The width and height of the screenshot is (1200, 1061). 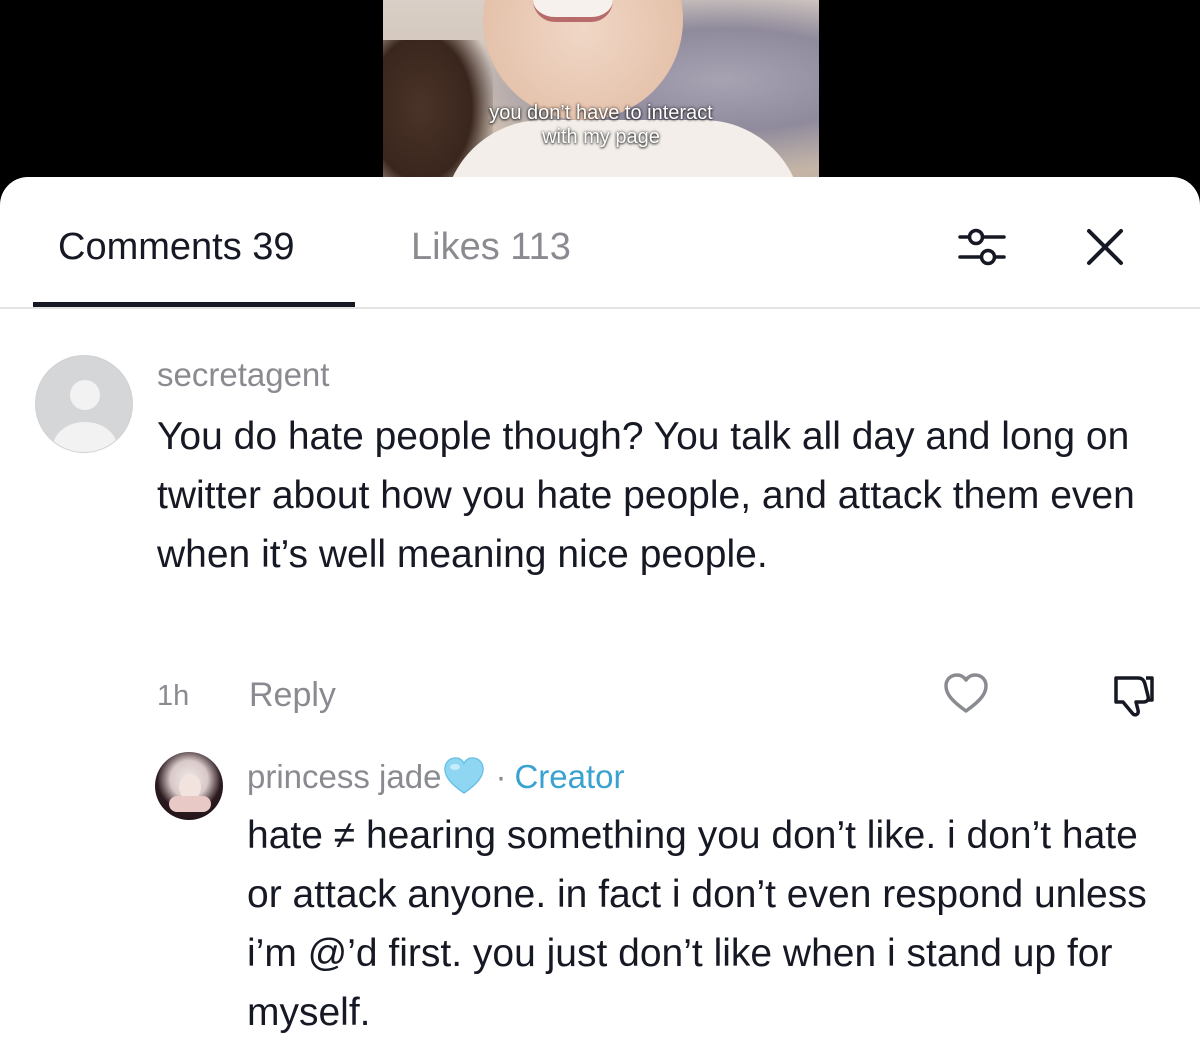 I want to click on active-tab-indicator, so click(x=194, y=304).